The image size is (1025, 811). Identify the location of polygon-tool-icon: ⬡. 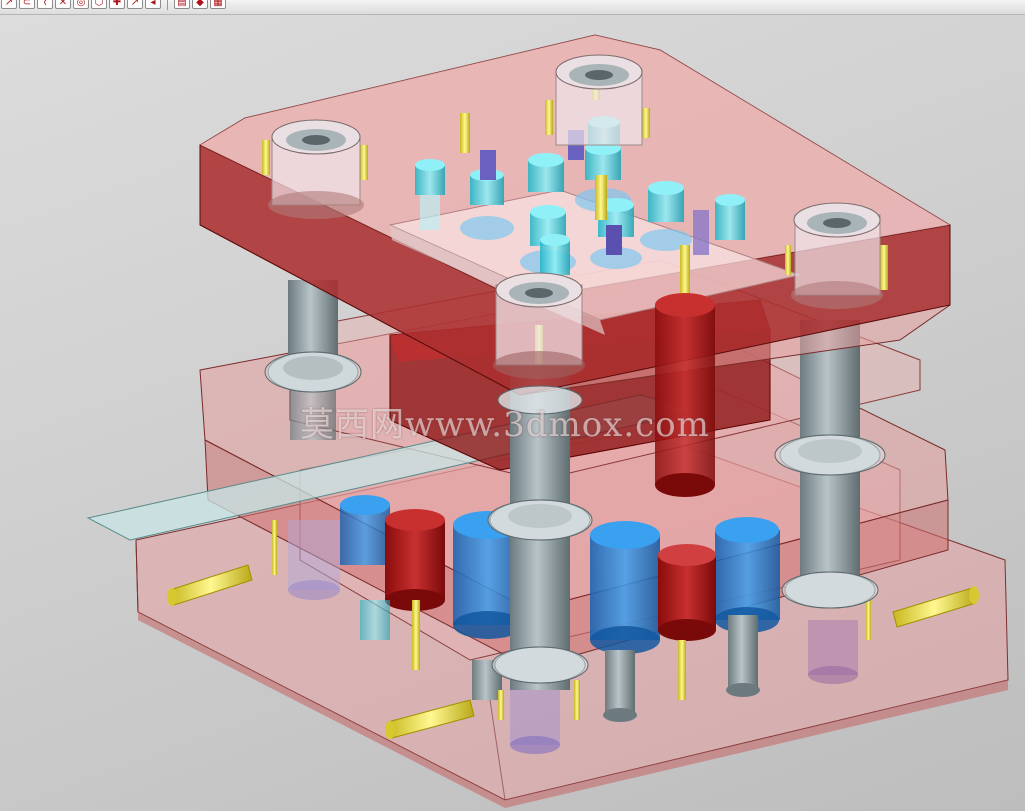
(99, 4).